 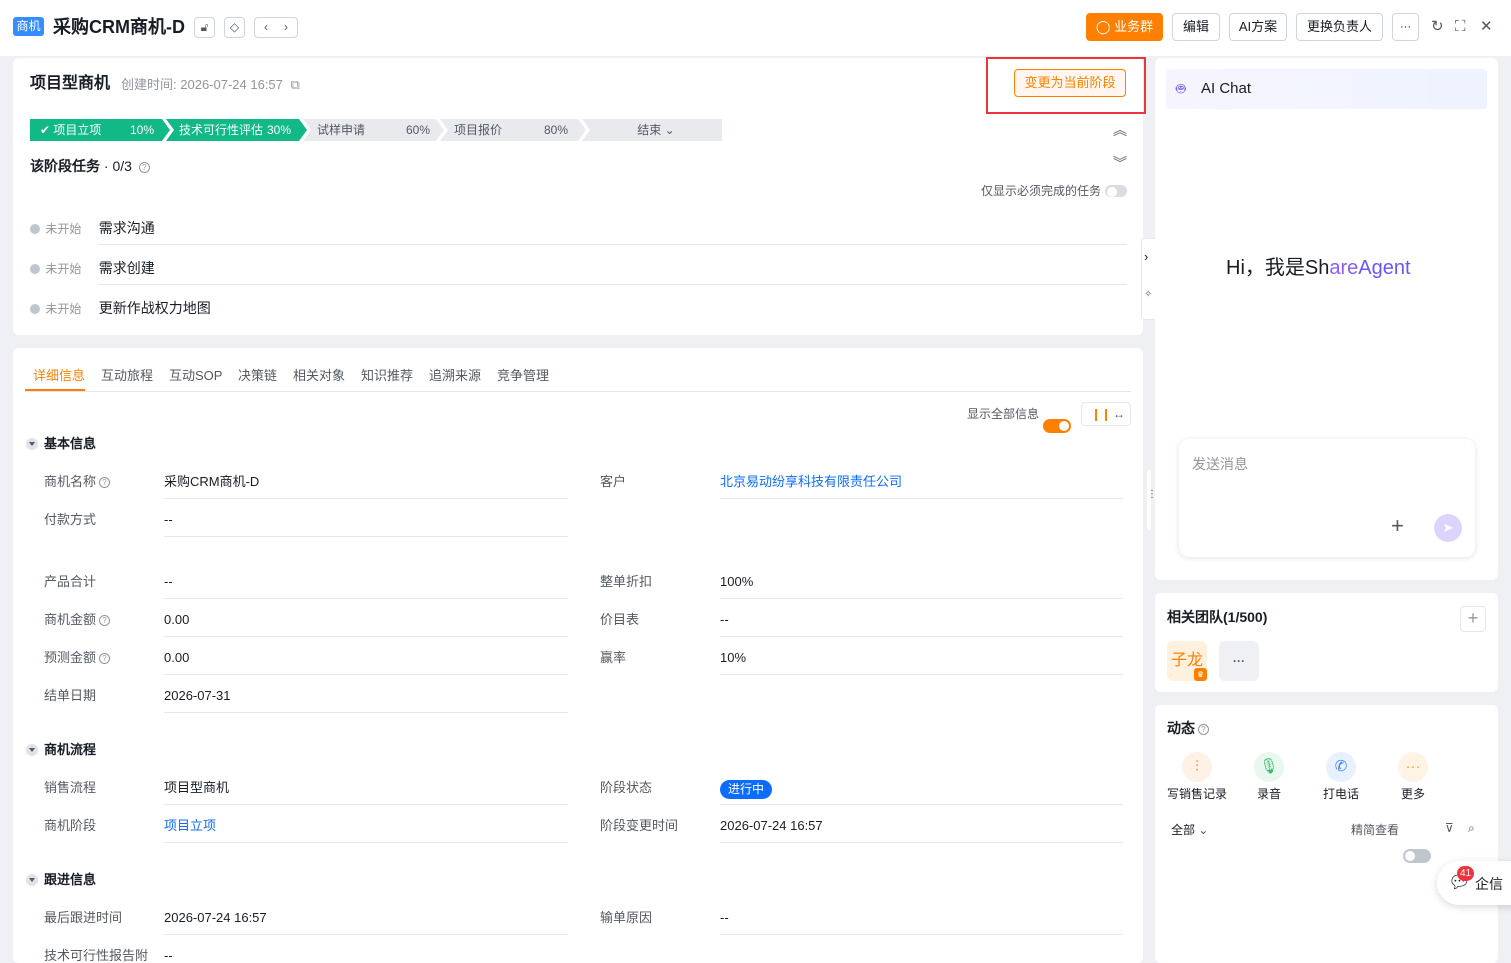 I want to click on tab-decision-chain: 决策链, so click(x=257, y=376).